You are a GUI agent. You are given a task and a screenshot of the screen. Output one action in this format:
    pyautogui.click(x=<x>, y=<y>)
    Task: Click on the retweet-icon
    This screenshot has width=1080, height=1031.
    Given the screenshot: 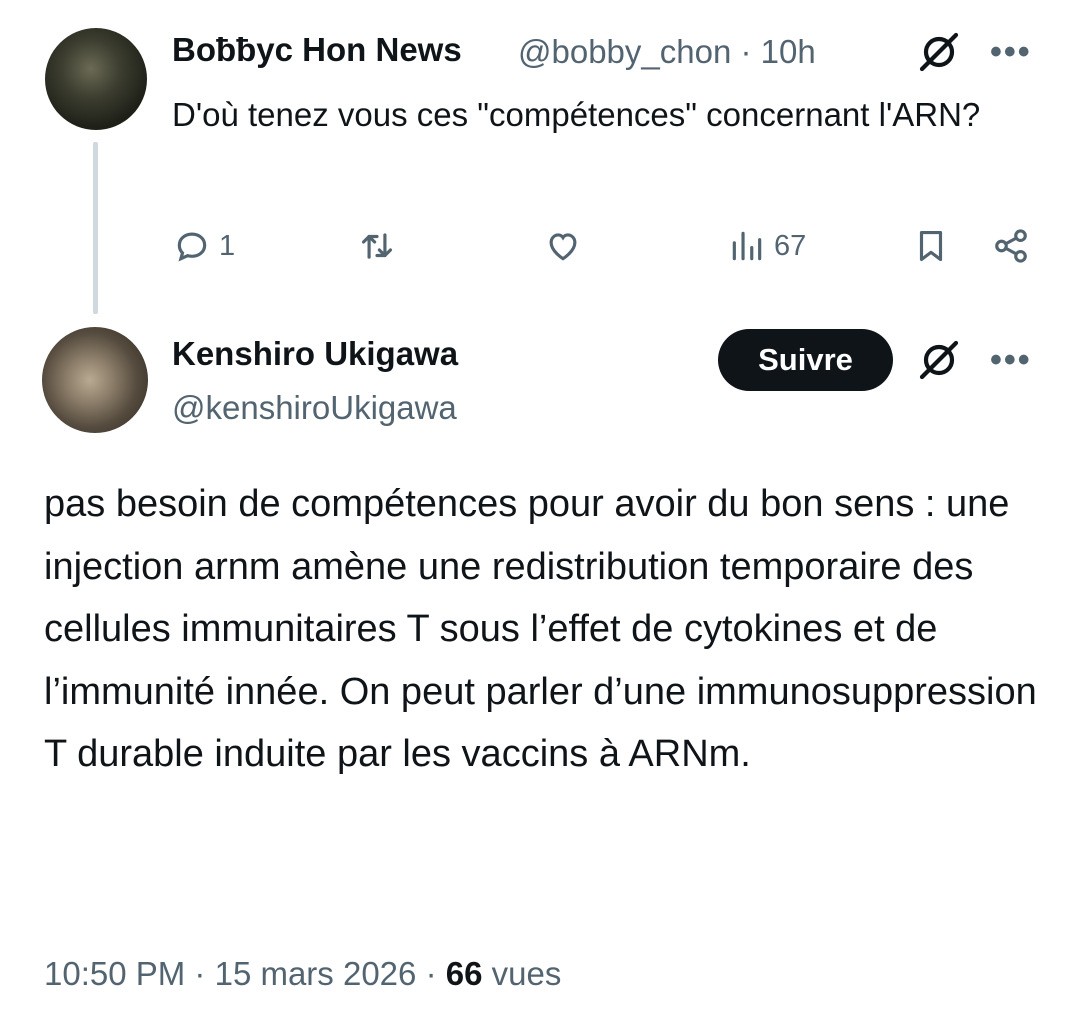 What is the action you would take?
    pyautogui.click(x=377, y=246)
    